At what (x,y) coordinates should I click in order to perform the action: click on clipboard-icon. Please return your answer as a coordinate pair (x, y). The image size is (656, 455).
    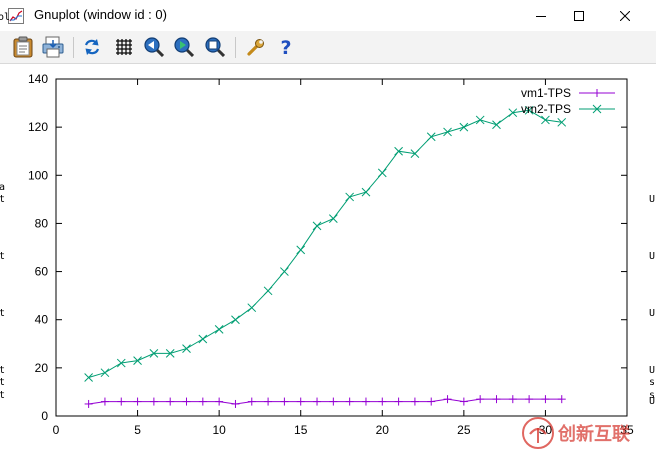
    Looking at the image, I should click on (23, 47).